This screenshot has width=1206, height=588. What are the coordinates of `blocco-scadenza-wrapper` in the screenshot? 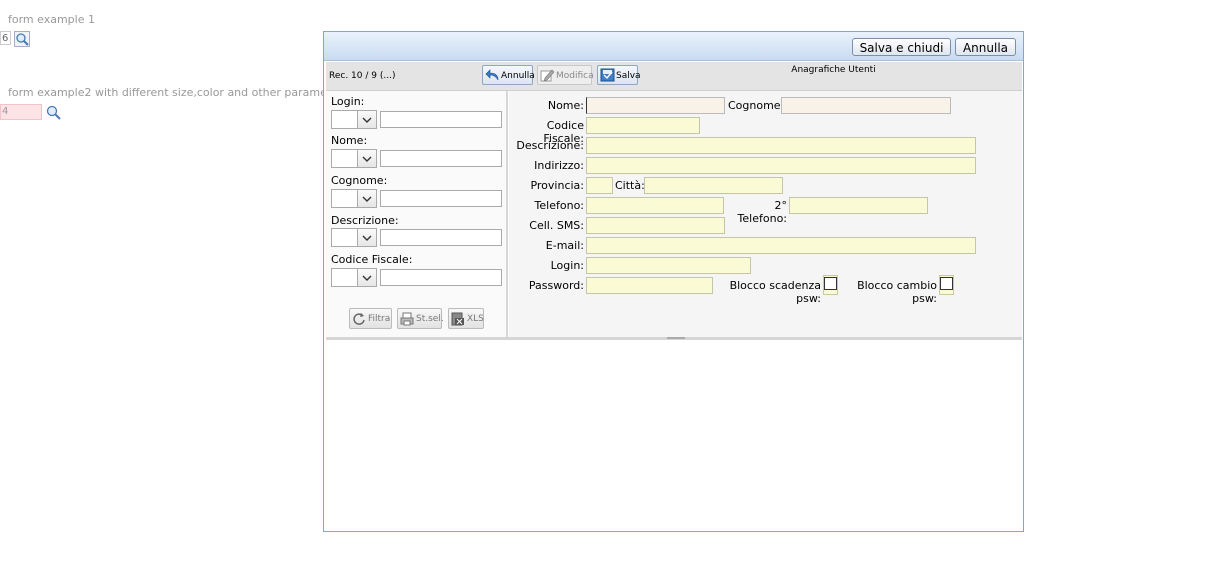 It's located at (830, 285).